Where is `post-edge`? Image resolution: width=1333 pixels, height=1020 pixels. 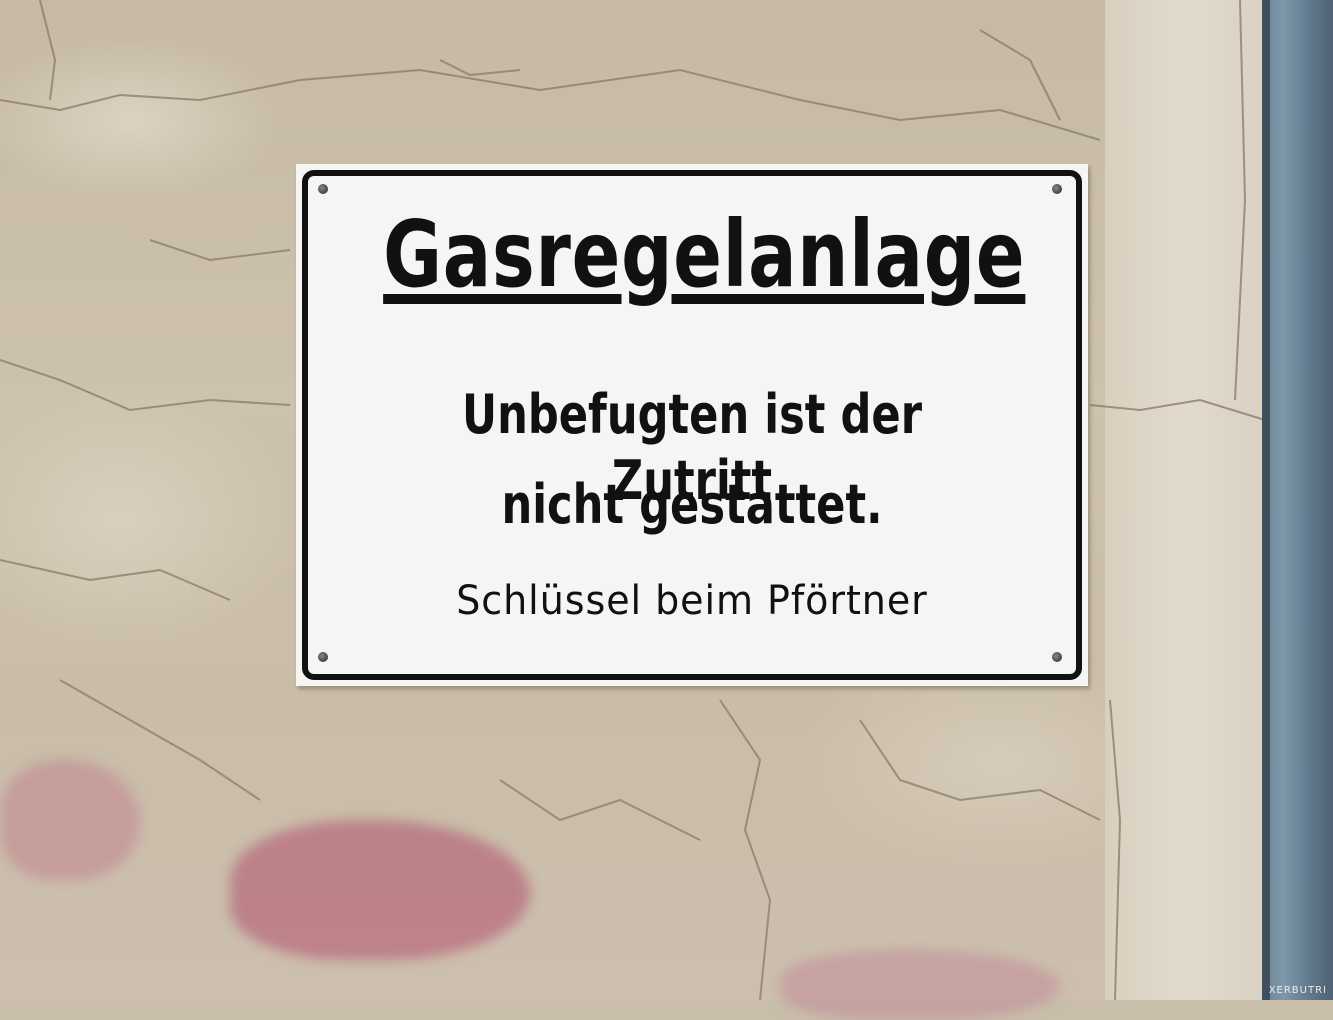 post-edge is located at coordinates (1266, 500).